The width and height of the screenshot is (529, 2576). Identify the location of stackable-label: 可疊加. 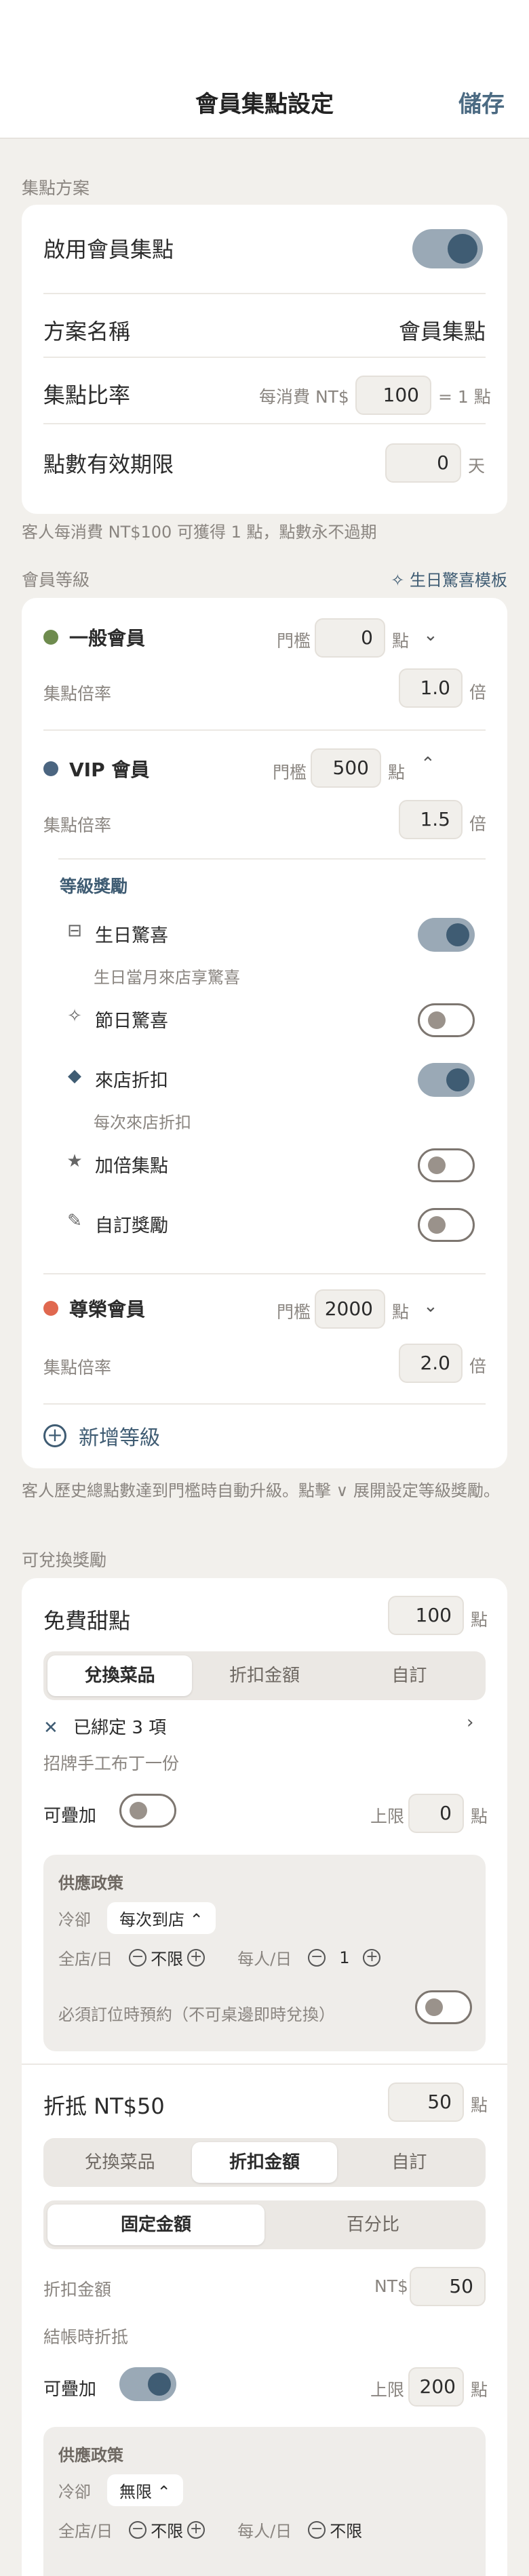
(70, 2389).